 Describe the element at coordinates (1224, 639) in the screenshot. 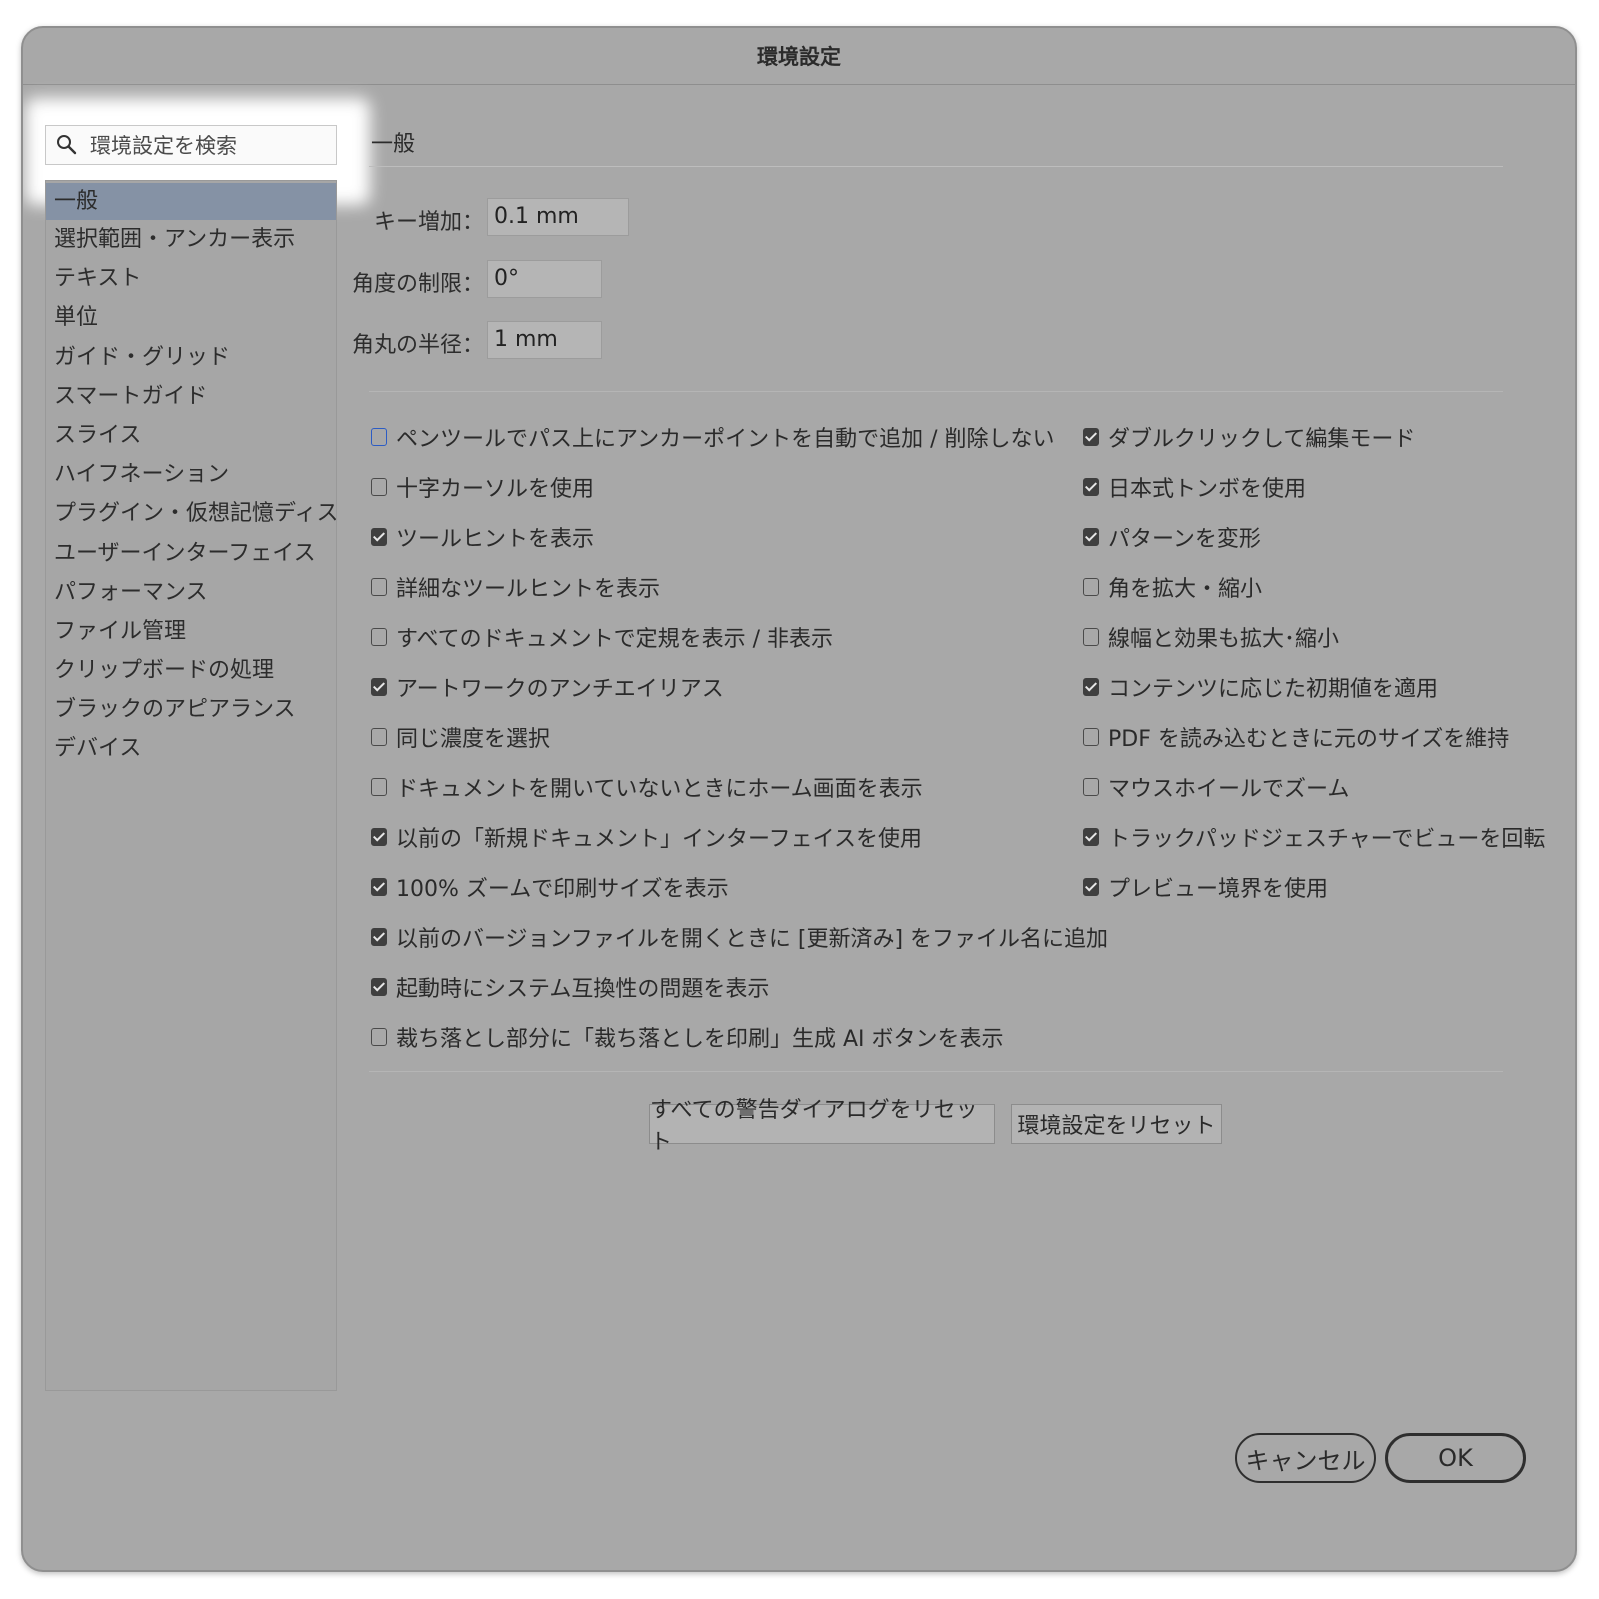

I see `option-label: 線幅と効果も拡大･縮小` at that location.